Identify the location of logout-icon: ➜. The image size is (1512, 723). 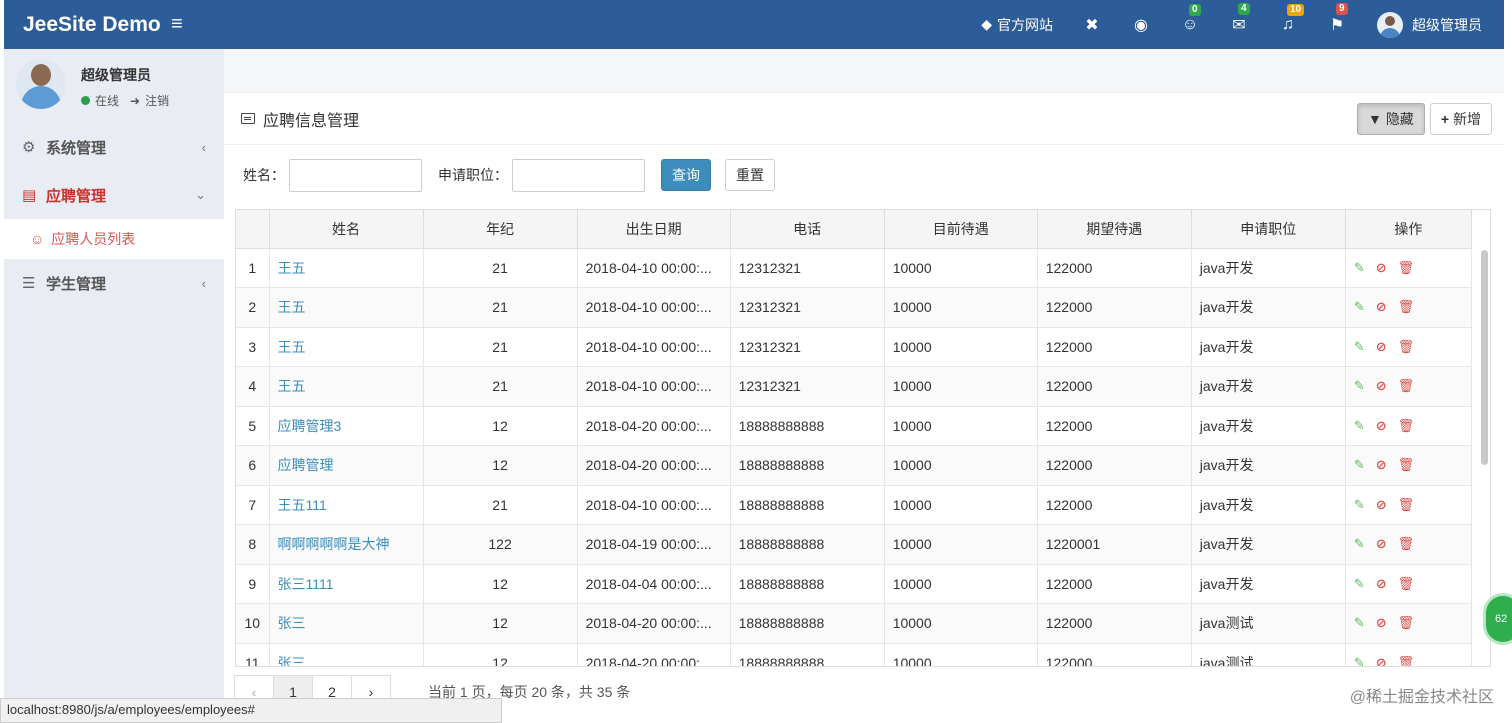
(135, 101).